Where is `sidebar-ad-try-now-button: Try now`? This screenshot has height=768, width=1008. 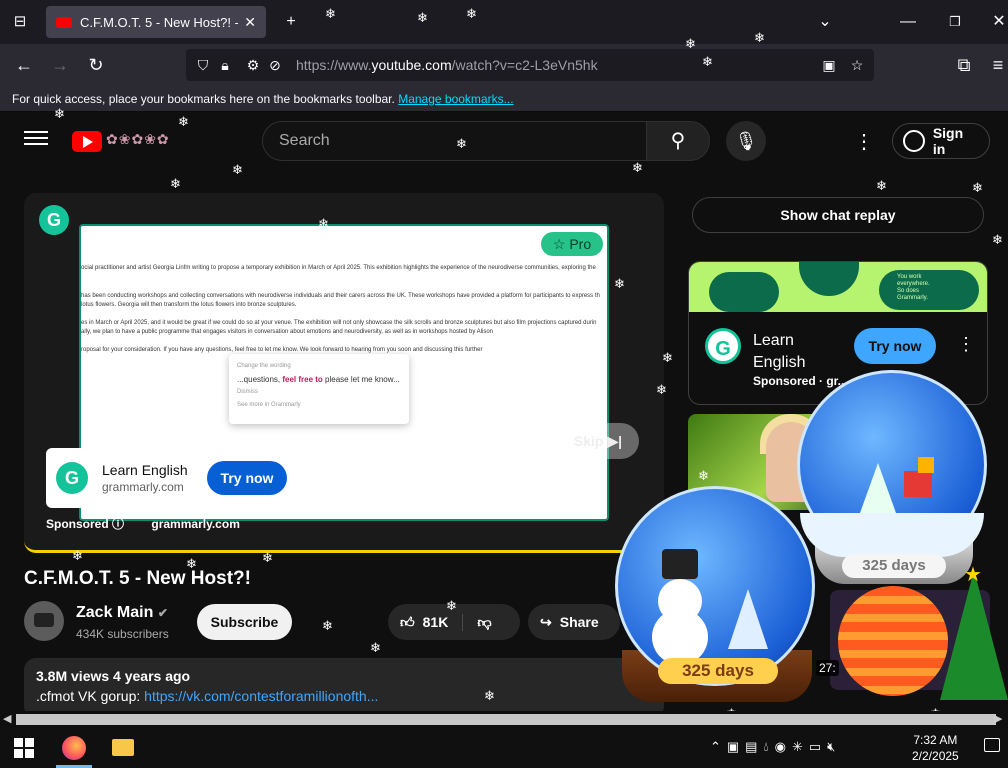
sidebar-ad-try-now-button: Try now is located at coordinates (895, 346).